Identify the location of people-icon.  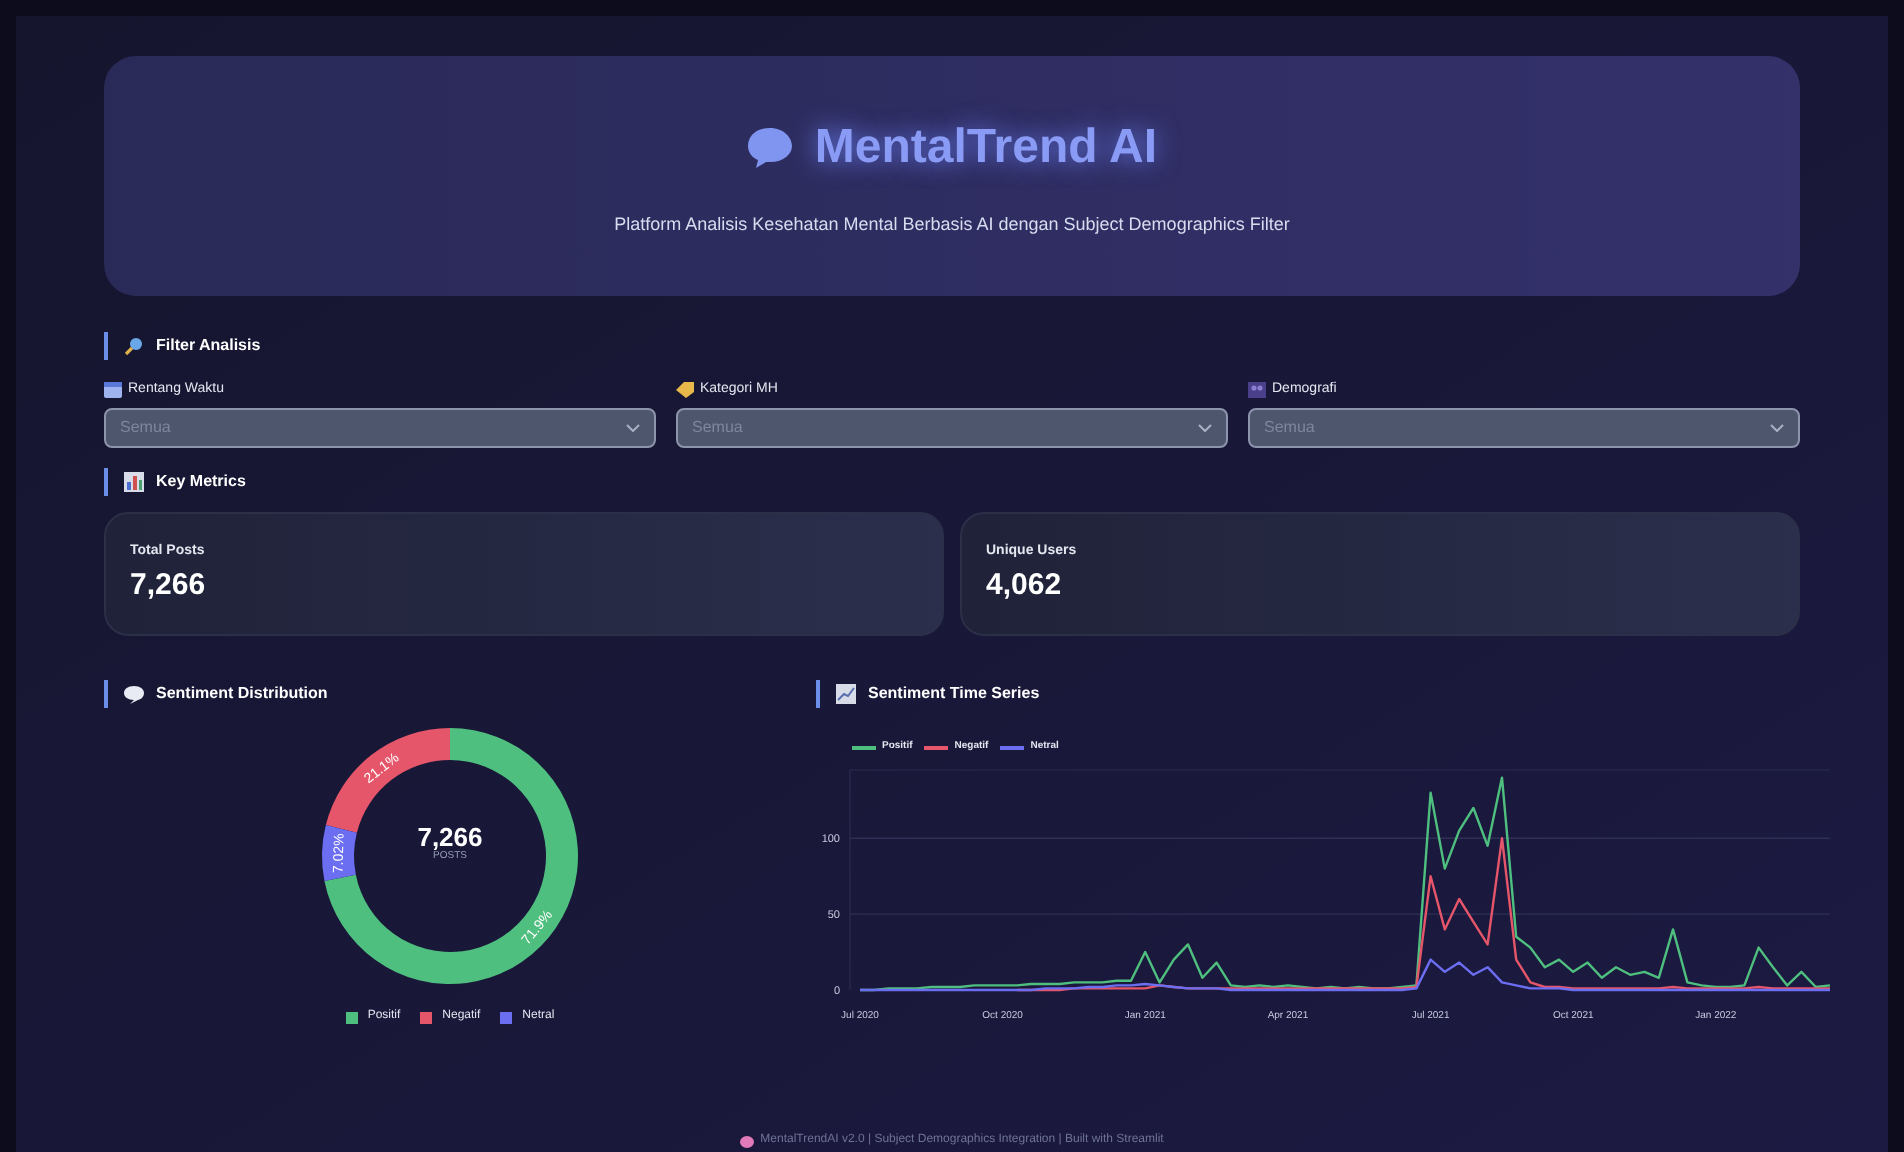
(1257, 390).